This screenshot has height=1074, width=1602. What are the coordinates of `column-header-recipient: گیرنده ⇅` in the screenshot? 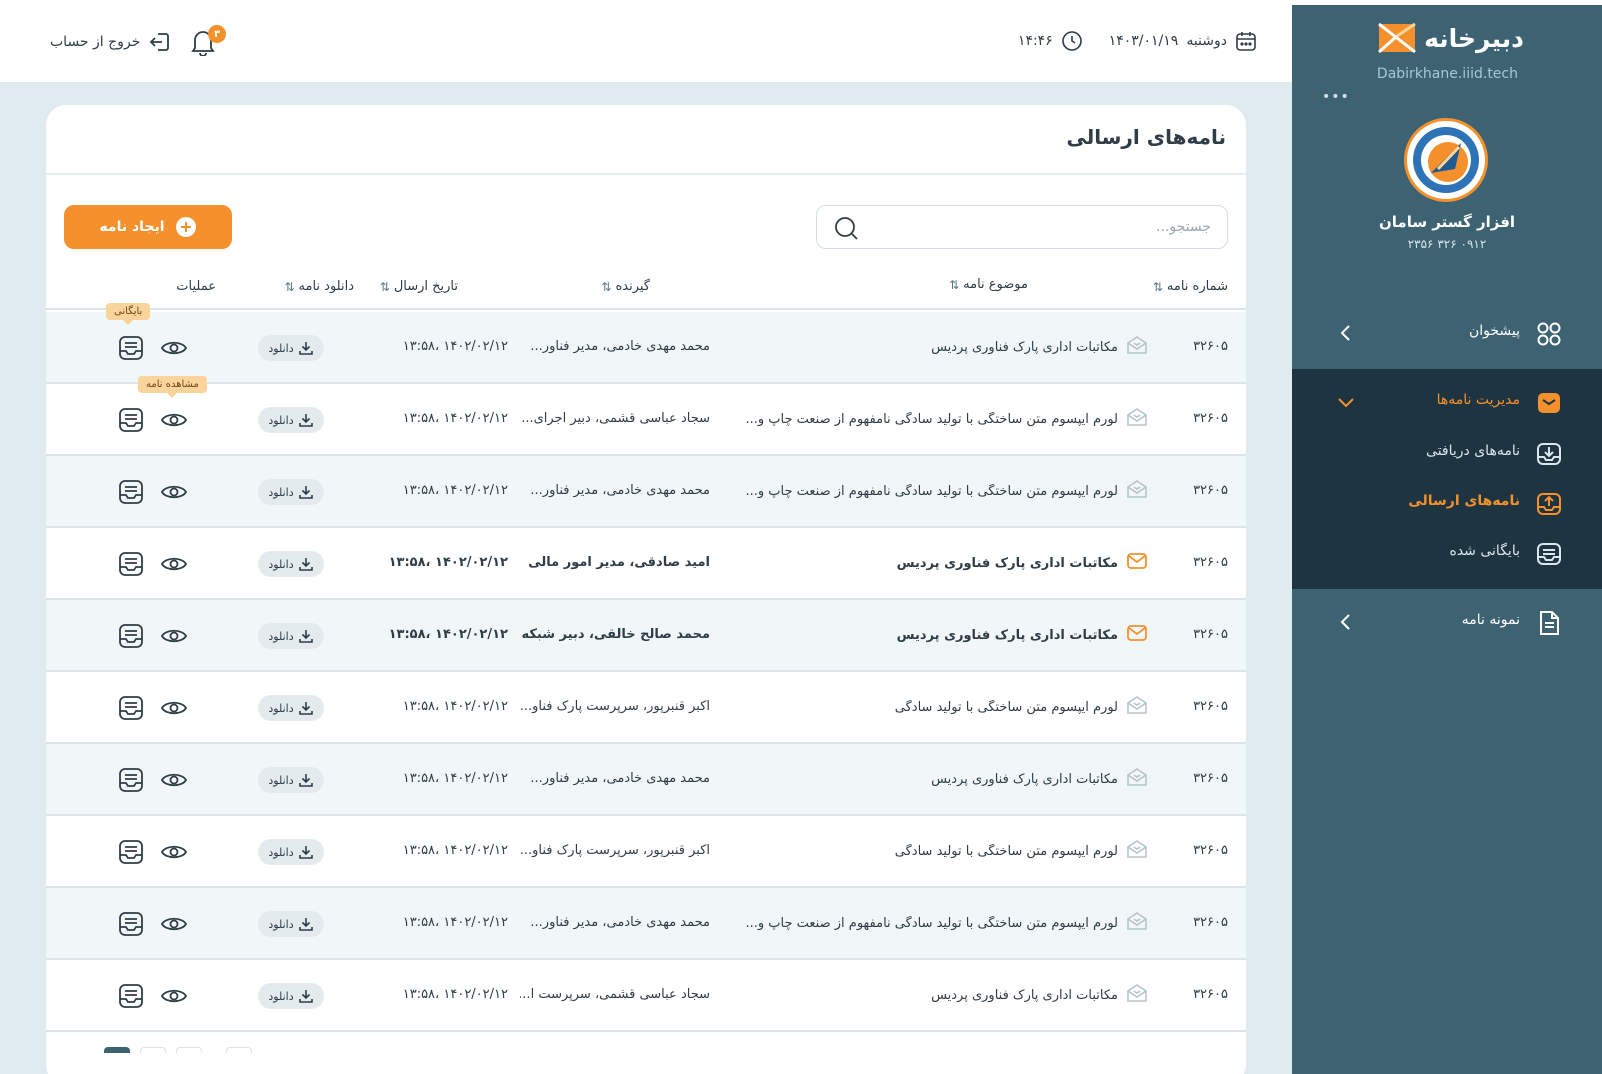 It's located at (625, 286).